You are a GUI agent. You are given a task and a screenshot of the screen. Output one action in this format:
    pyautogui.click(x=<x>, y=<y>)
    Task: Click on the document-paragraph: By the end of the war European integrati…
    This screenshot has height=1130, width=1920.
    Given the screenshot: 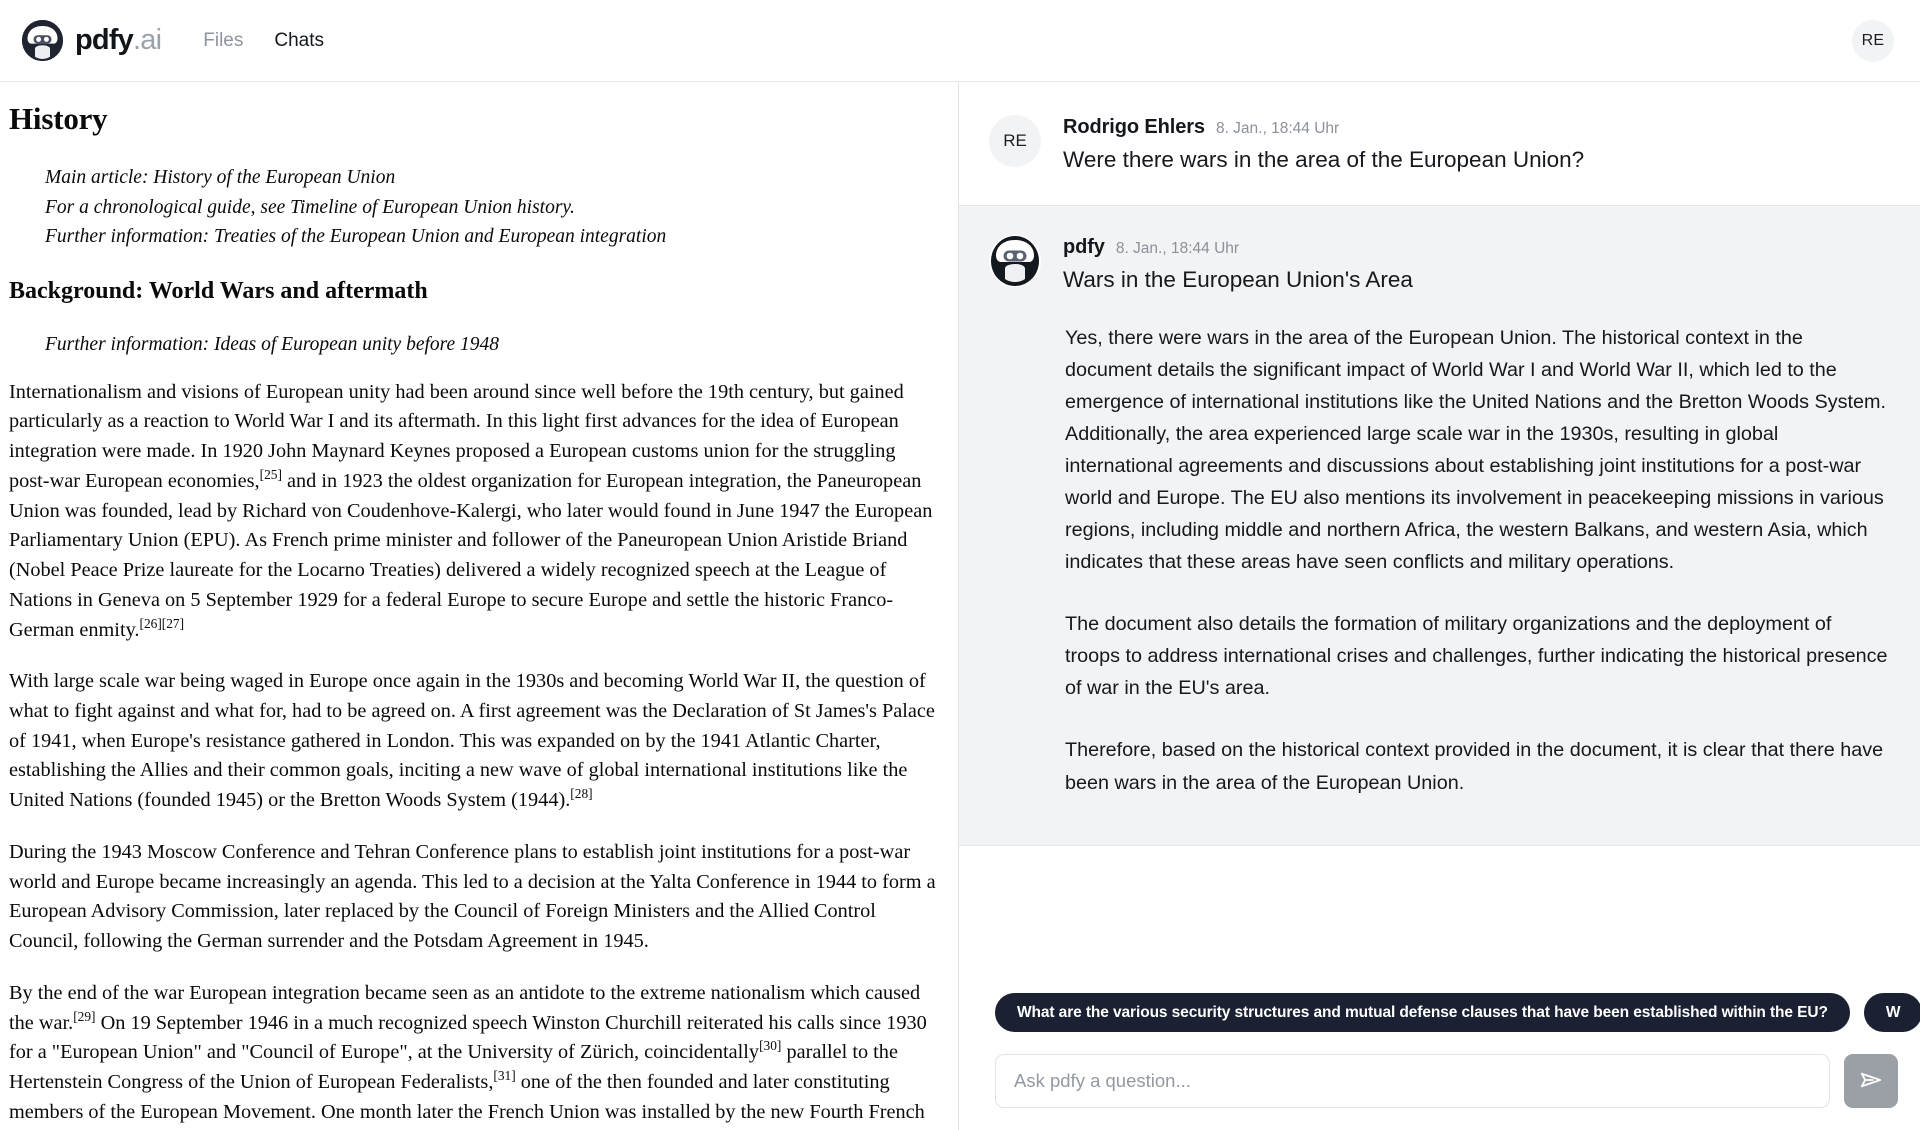 What is the action you would take?
    pyautogui.click(x=468, y=1052)
    